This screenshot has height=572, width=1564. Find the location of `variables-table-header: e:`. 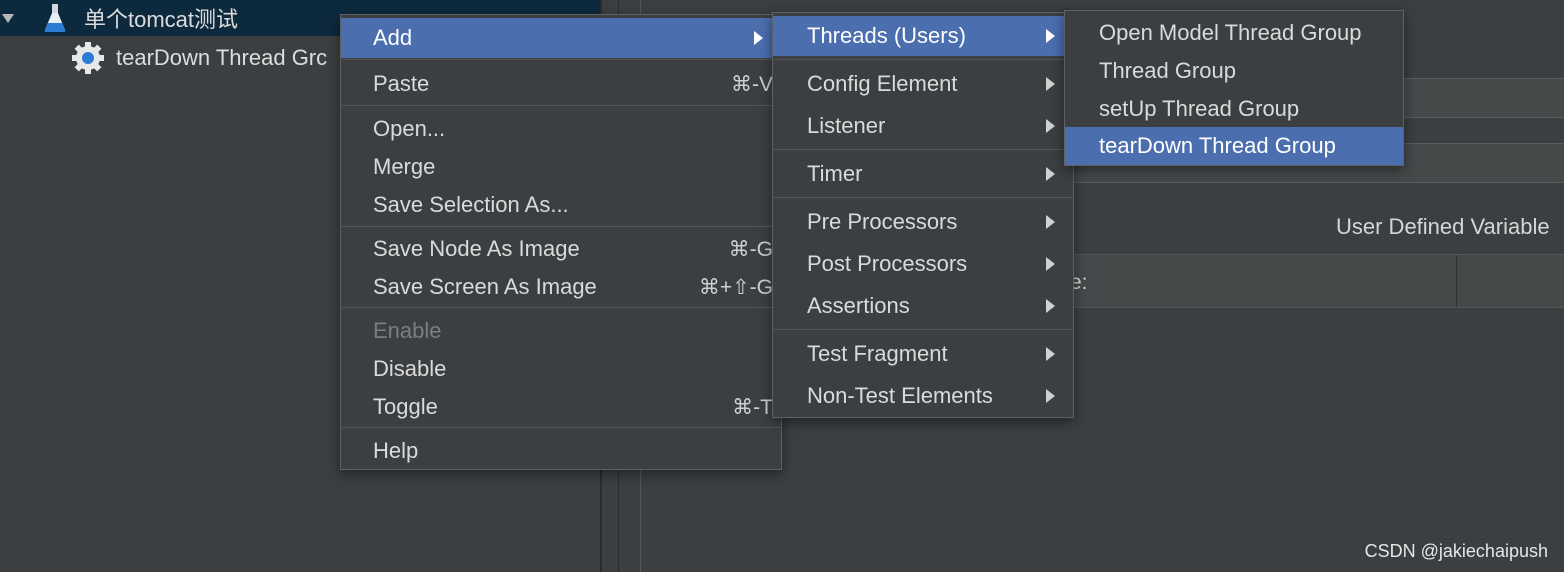

variables-table-header: e: is located at coordinates (1317, 281).